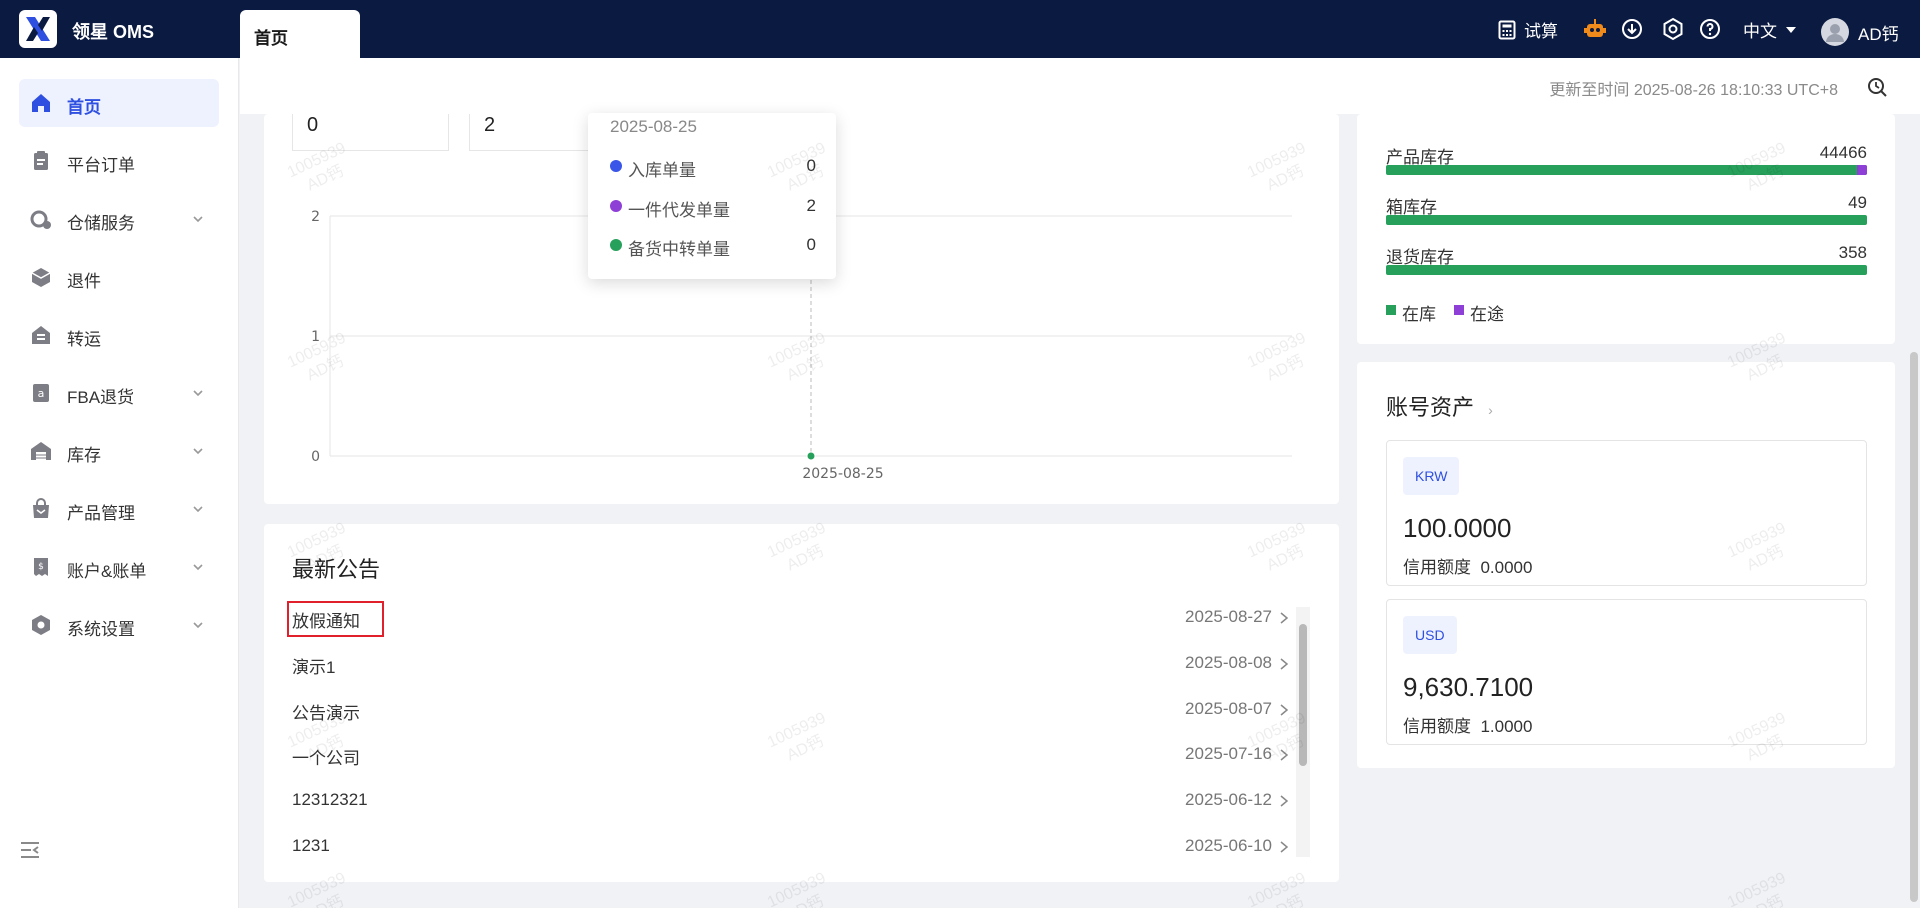 This screenshot has height=908, width=1920. Describe the element at coordinates (314, 667) in the screenshot. I see `notice-name: 演示1` at that location.